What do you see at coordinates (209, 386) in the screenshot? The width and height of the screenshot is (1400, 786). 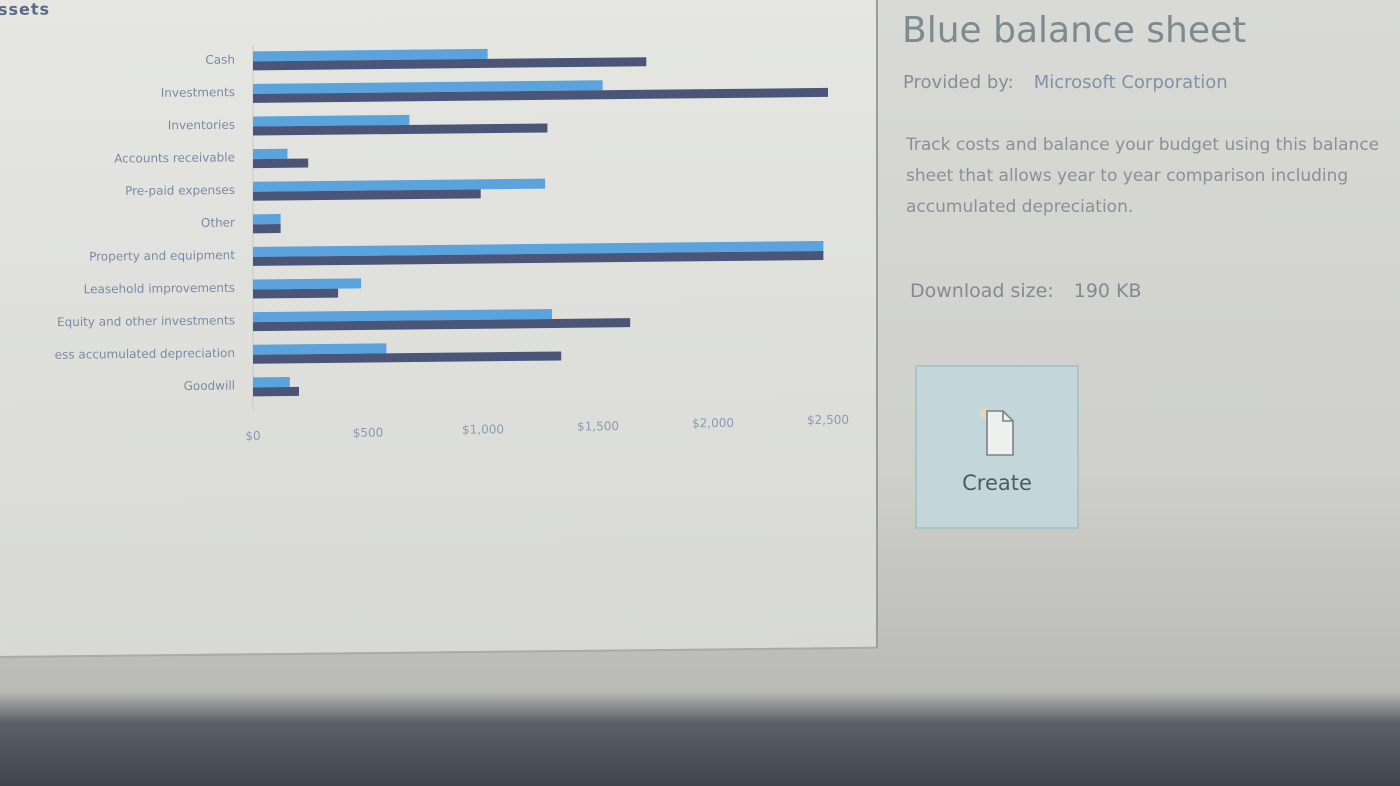 I see `category-label: Goodwill` at bounding box center [209, 386].